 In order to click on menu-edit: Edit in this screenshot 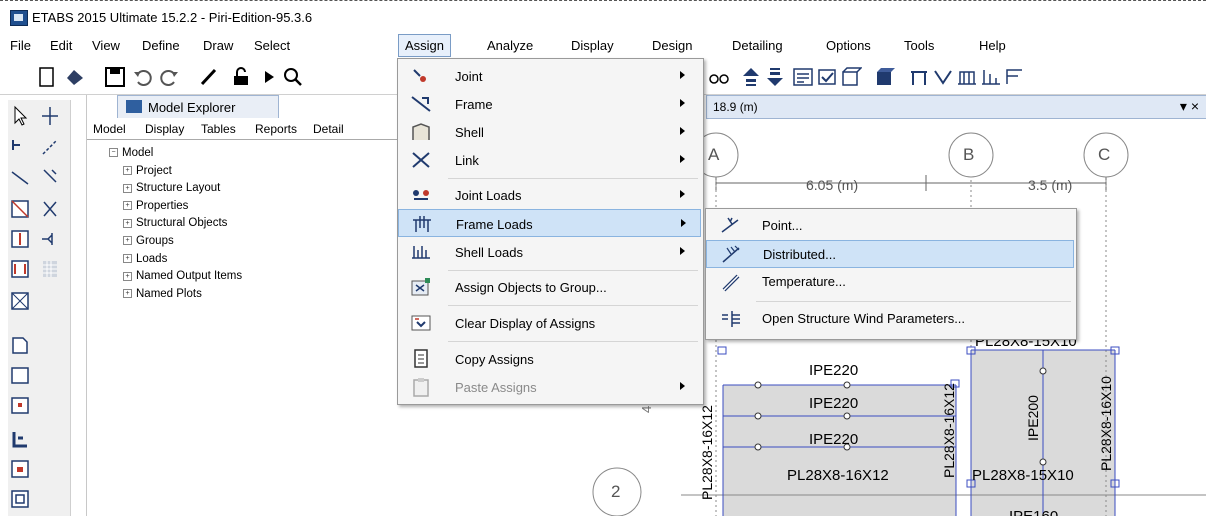, I will do `click(61, 45)`.